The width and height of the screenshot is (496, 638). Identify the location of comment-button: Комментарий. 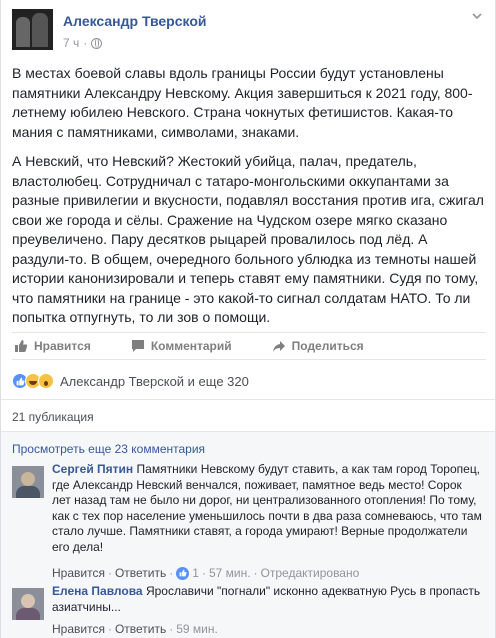
(181, 346).